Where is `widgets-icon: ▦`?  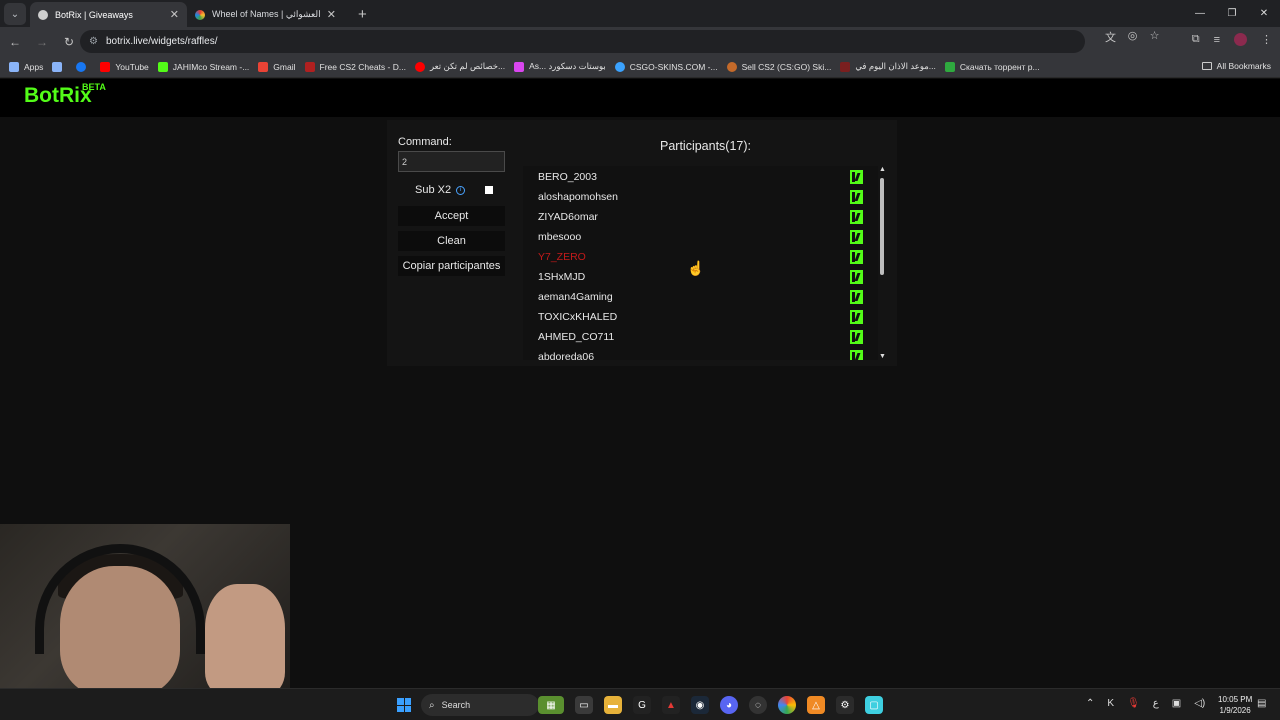 widgets-icon: ▦ is located at coordinates (551, 705).